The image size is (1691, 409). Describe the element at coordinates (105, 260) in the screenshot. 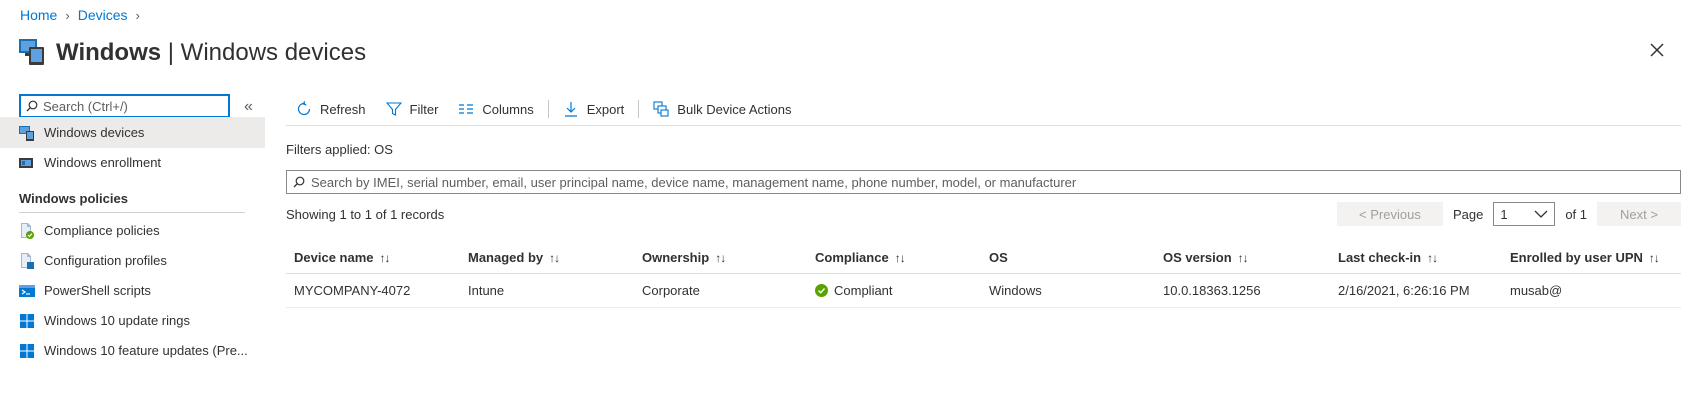

I see `sidebar-item-label: Configuration profiles` at that location.